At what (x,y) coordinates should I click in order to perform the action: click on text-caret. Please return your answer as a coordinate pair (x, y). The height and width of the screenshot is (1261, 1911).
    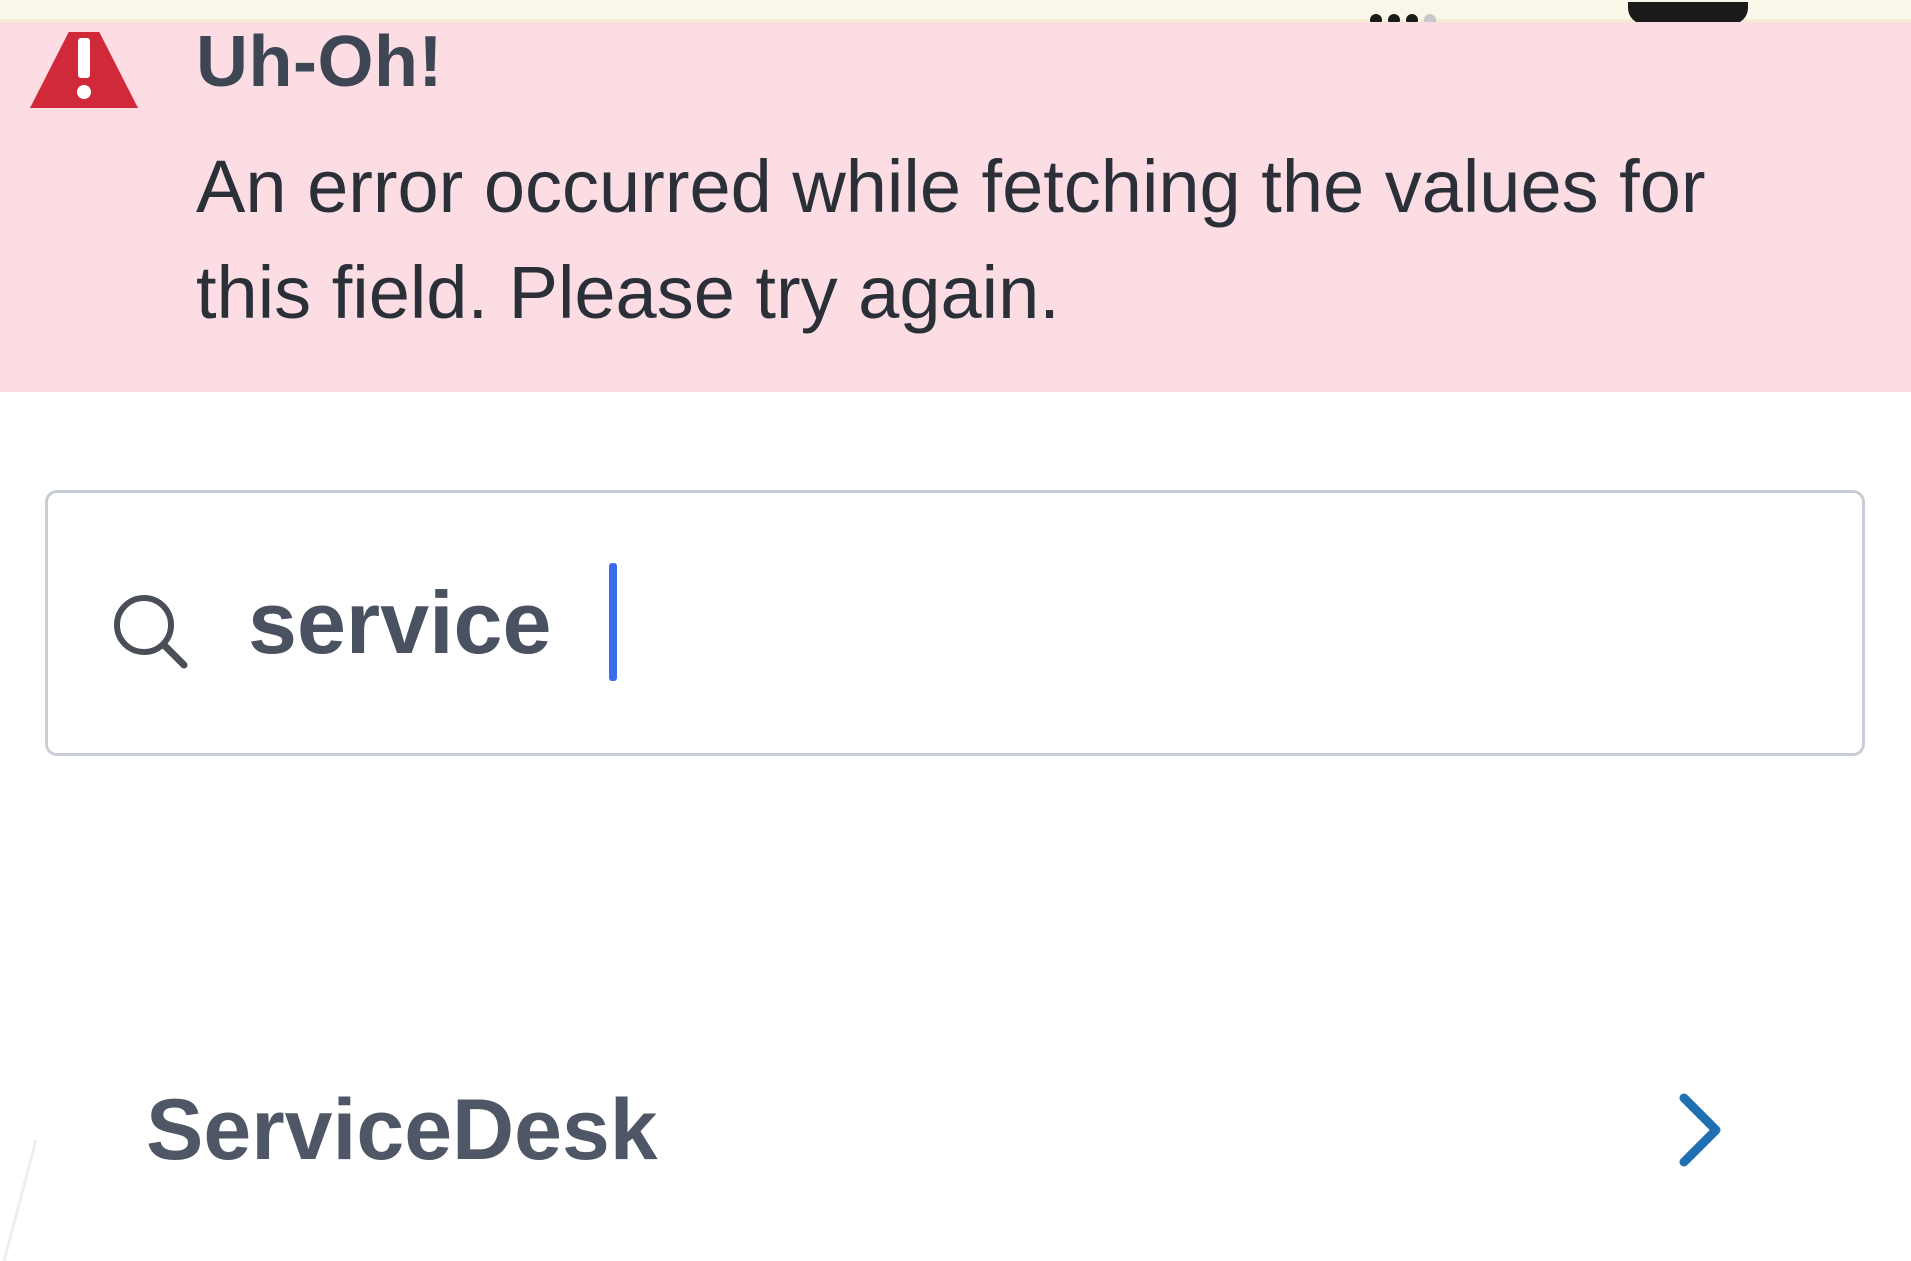
    Looking at the image, I should click on (613, 622).